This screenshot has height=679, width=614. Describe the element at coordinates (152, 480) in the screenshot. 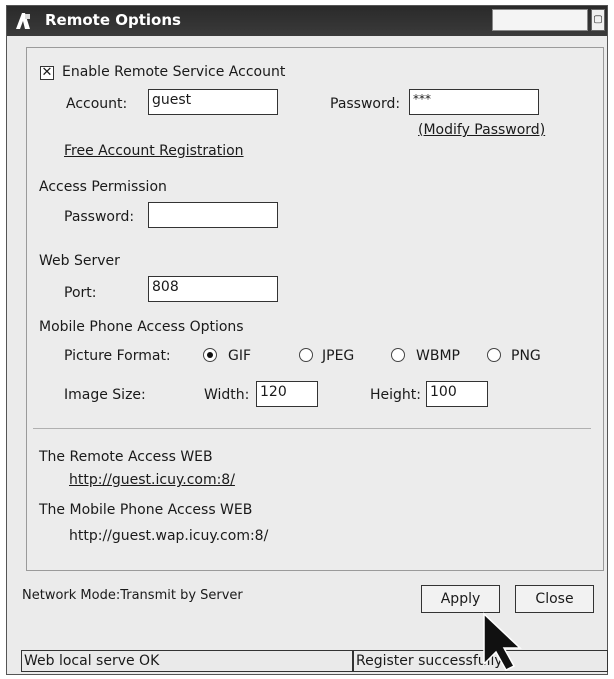

I see `remote-web-link: http://guest.icuy.com:8/` at that location.